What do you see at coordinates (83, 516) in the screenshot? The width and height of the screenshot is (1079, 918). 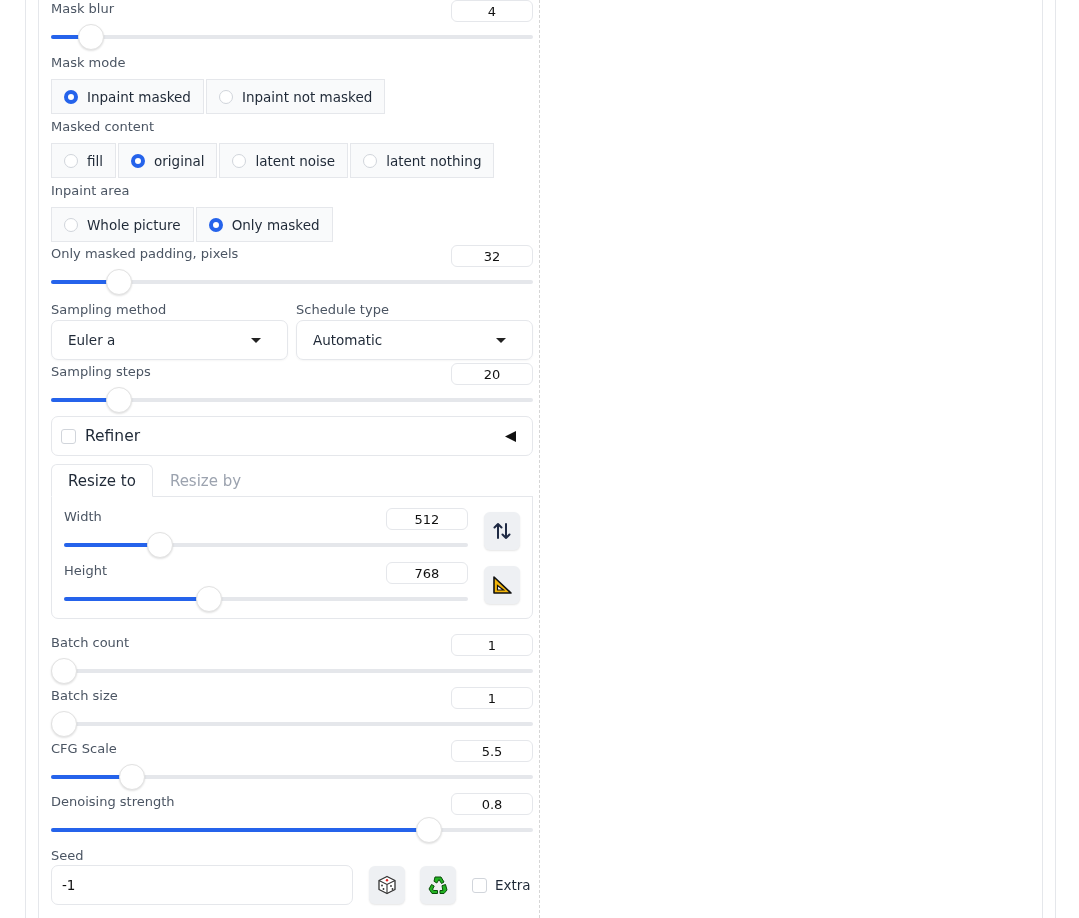 I see `slider-label: Width` at bounding box center [83, 516].